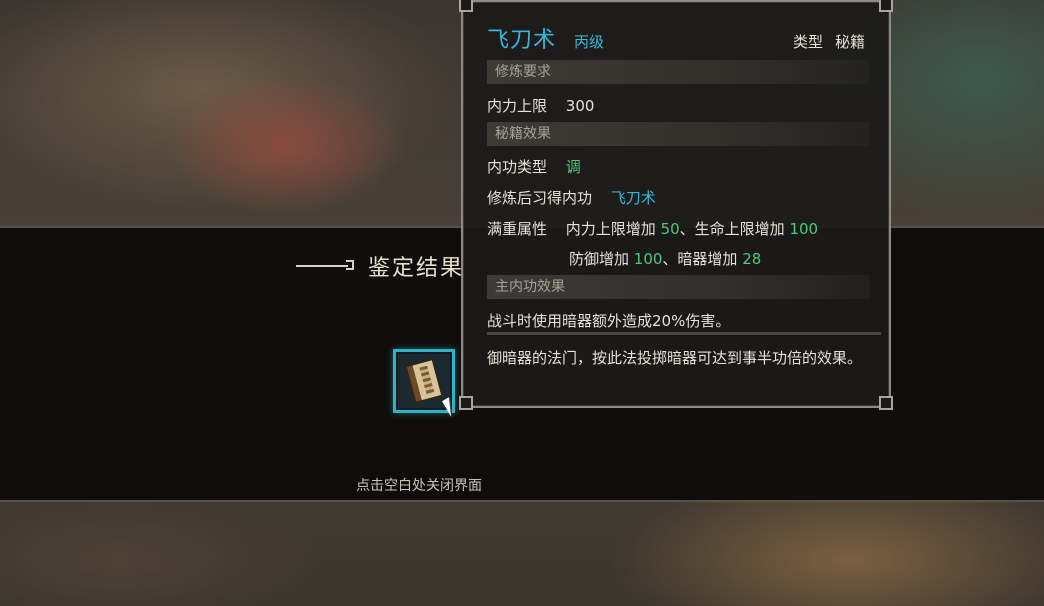 This screenshot has width=1044, height=606. I want to click on internal-type-row: 内功类型 调, so click(534, 166).